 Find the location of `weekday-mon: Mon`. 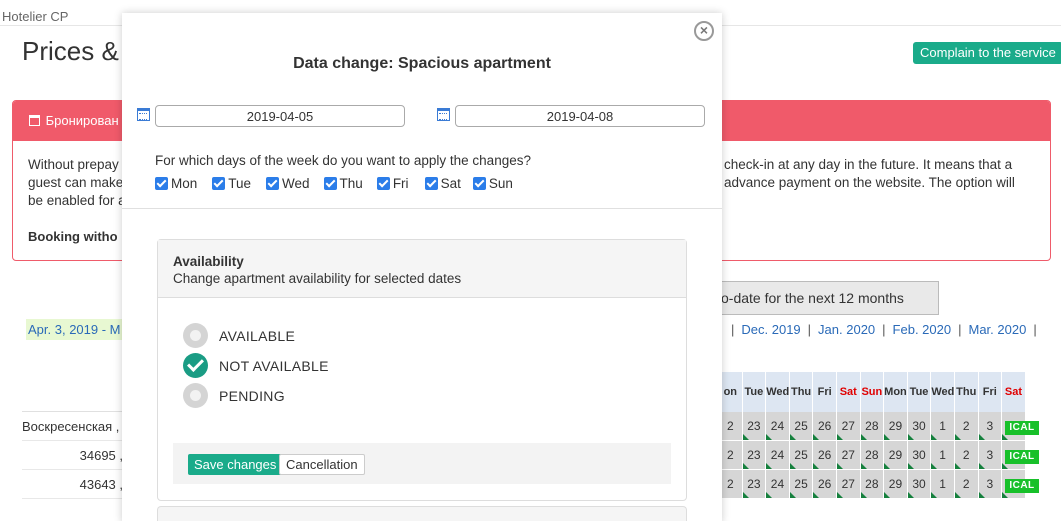

weekday-mon: Mon is located at coordinates (176, 183).